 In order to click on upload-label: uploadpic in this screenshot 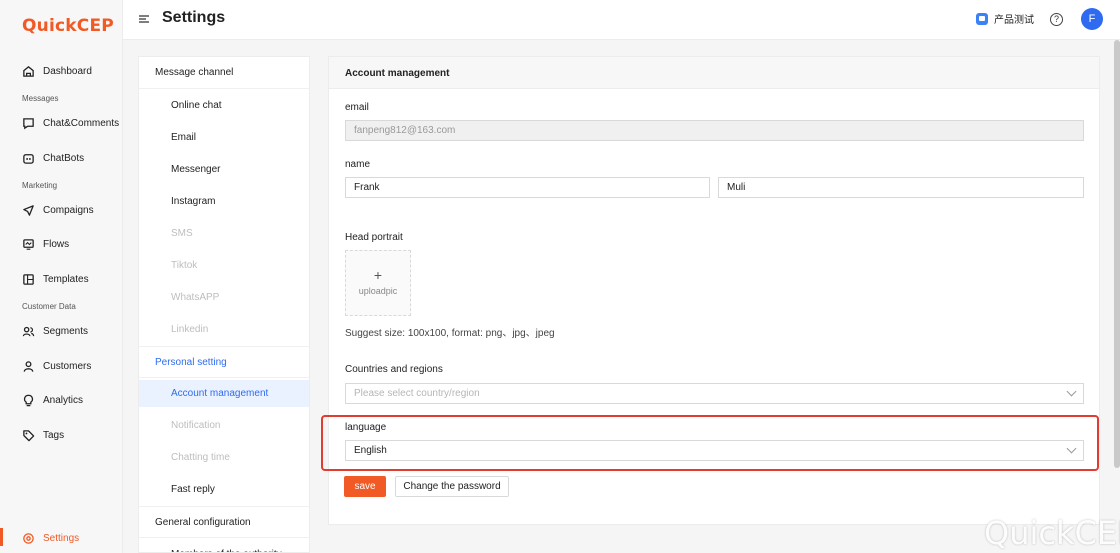, I will do `click(378, 291)`.